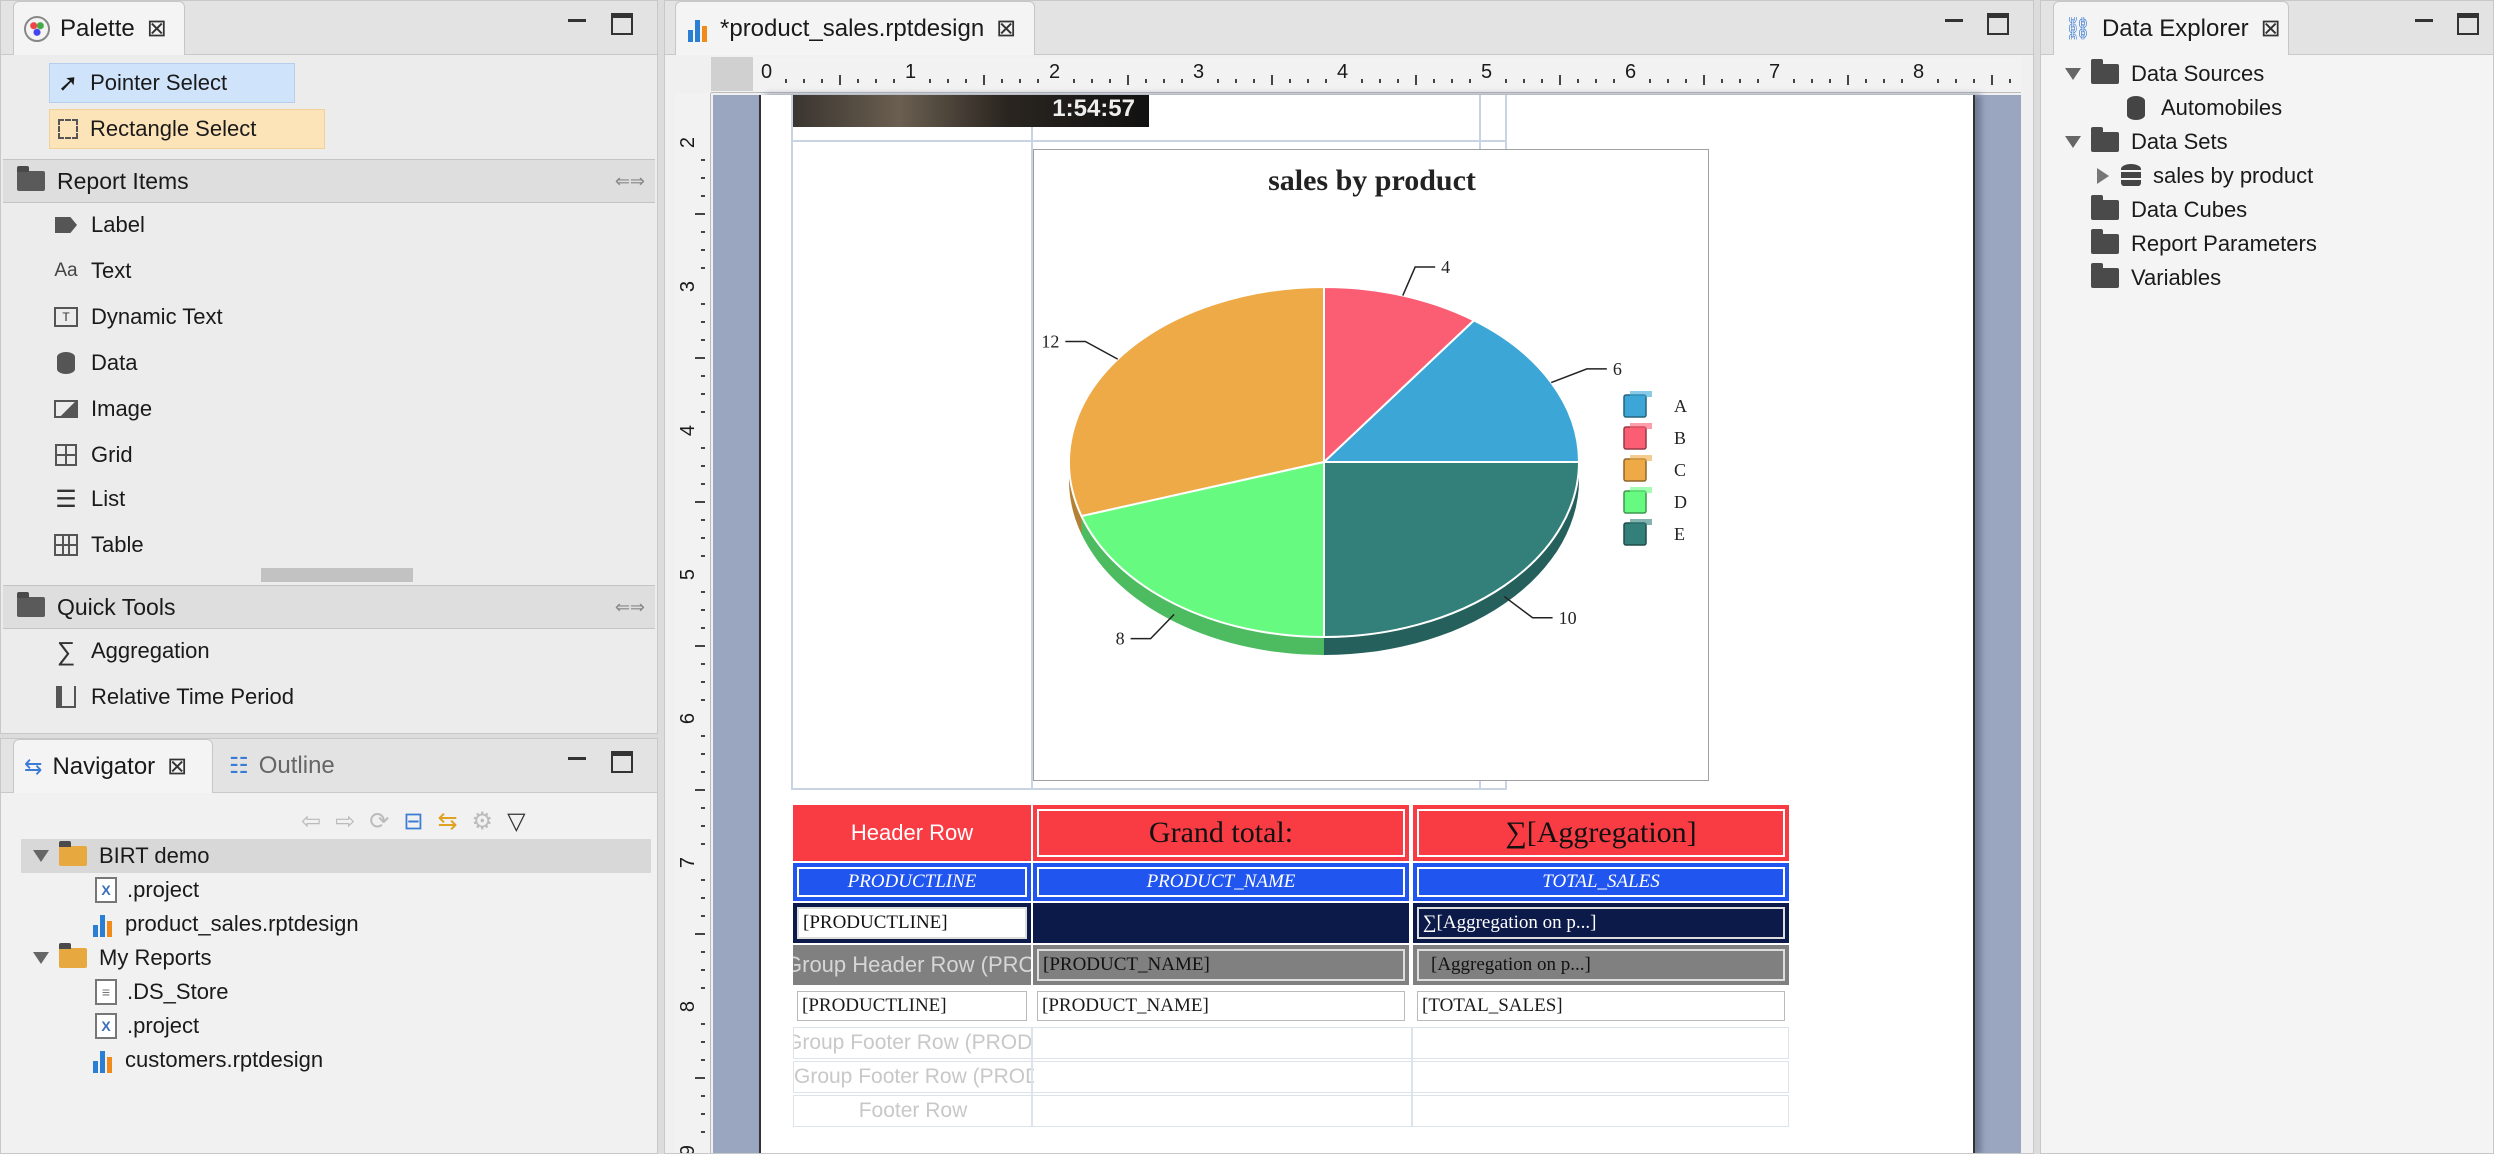 This screenshot has width=2494, height=1154. Describe the element at coordinates (2171, 28) in the screenshot. I see `tab-data-explorer: ⛓ Data Explorer ⊠` at that location.